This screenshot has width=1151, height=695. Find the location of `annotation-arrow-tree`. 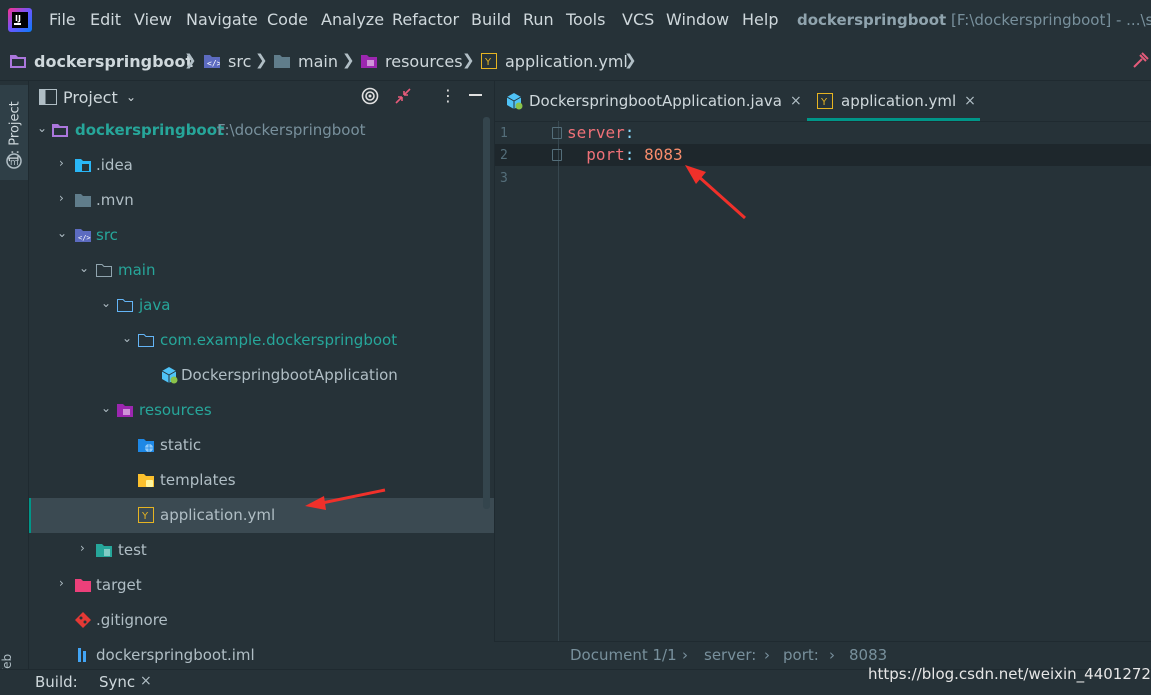

annotation-arrow-tree is located at coordinates (345, 499).